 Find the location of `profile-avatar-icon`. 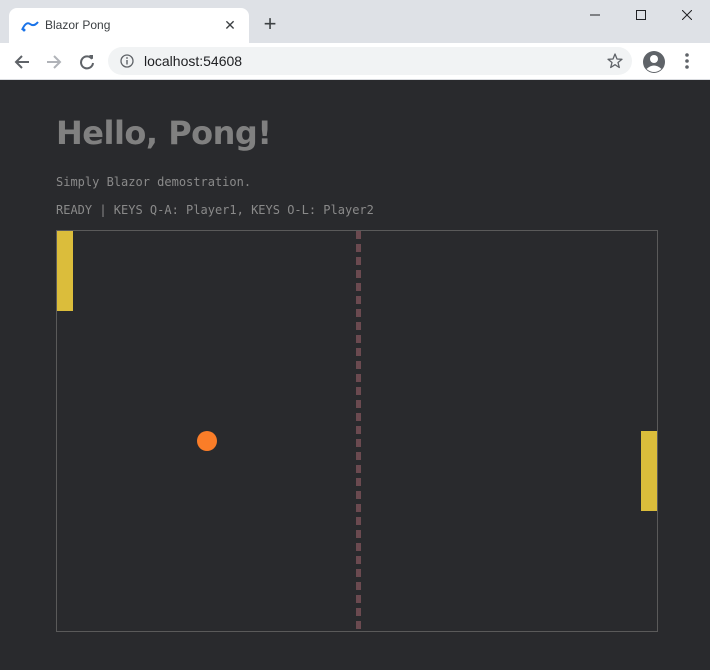

profile-avatar-icon is located at coordinates (654, 62).